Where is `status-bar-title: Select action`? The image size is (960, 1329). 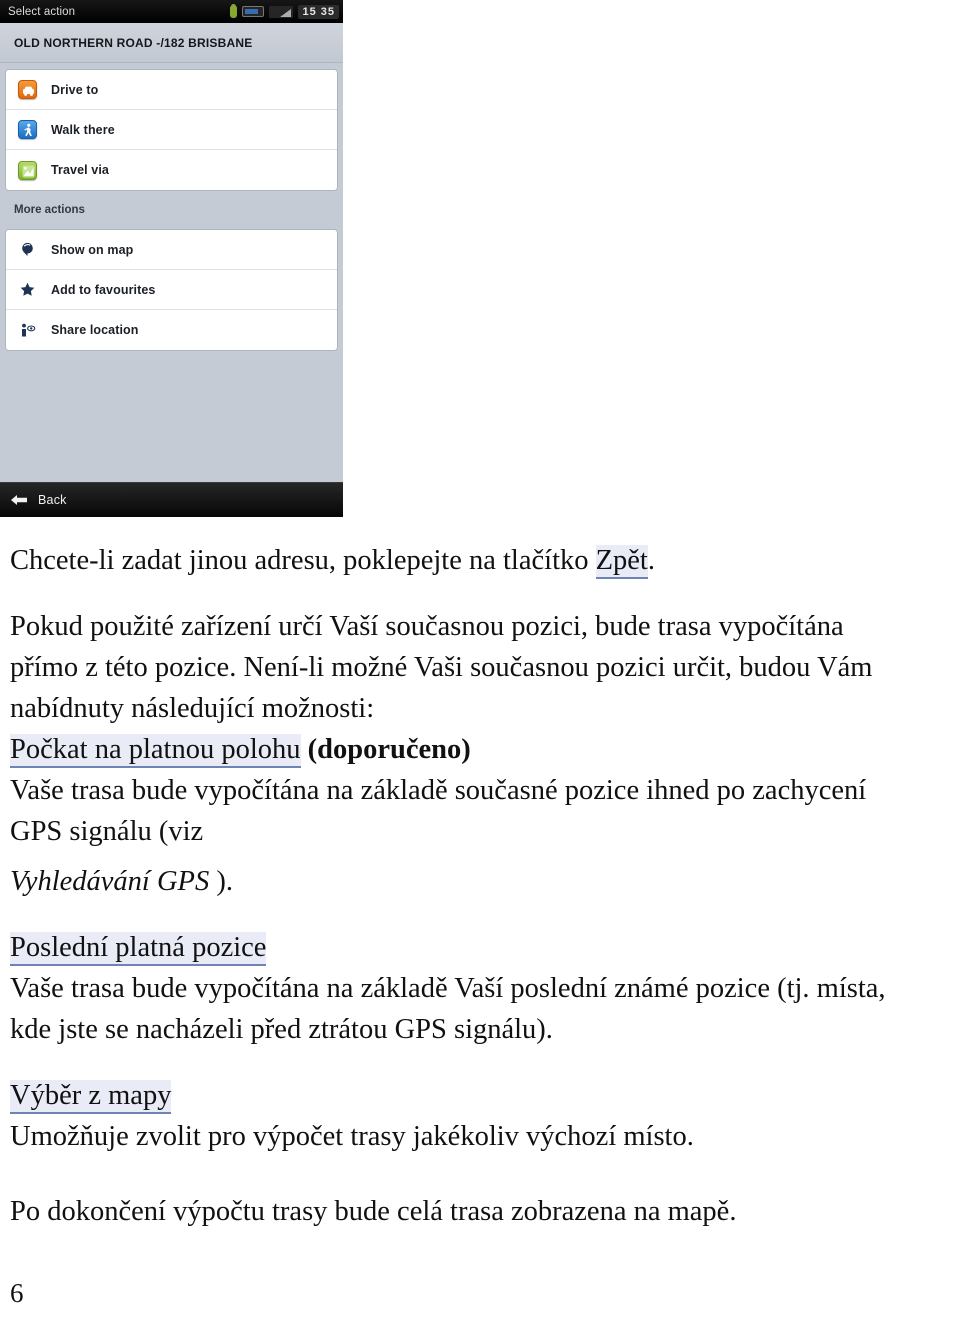
status-bar-title: Select action is located at coordinates (42, 11).